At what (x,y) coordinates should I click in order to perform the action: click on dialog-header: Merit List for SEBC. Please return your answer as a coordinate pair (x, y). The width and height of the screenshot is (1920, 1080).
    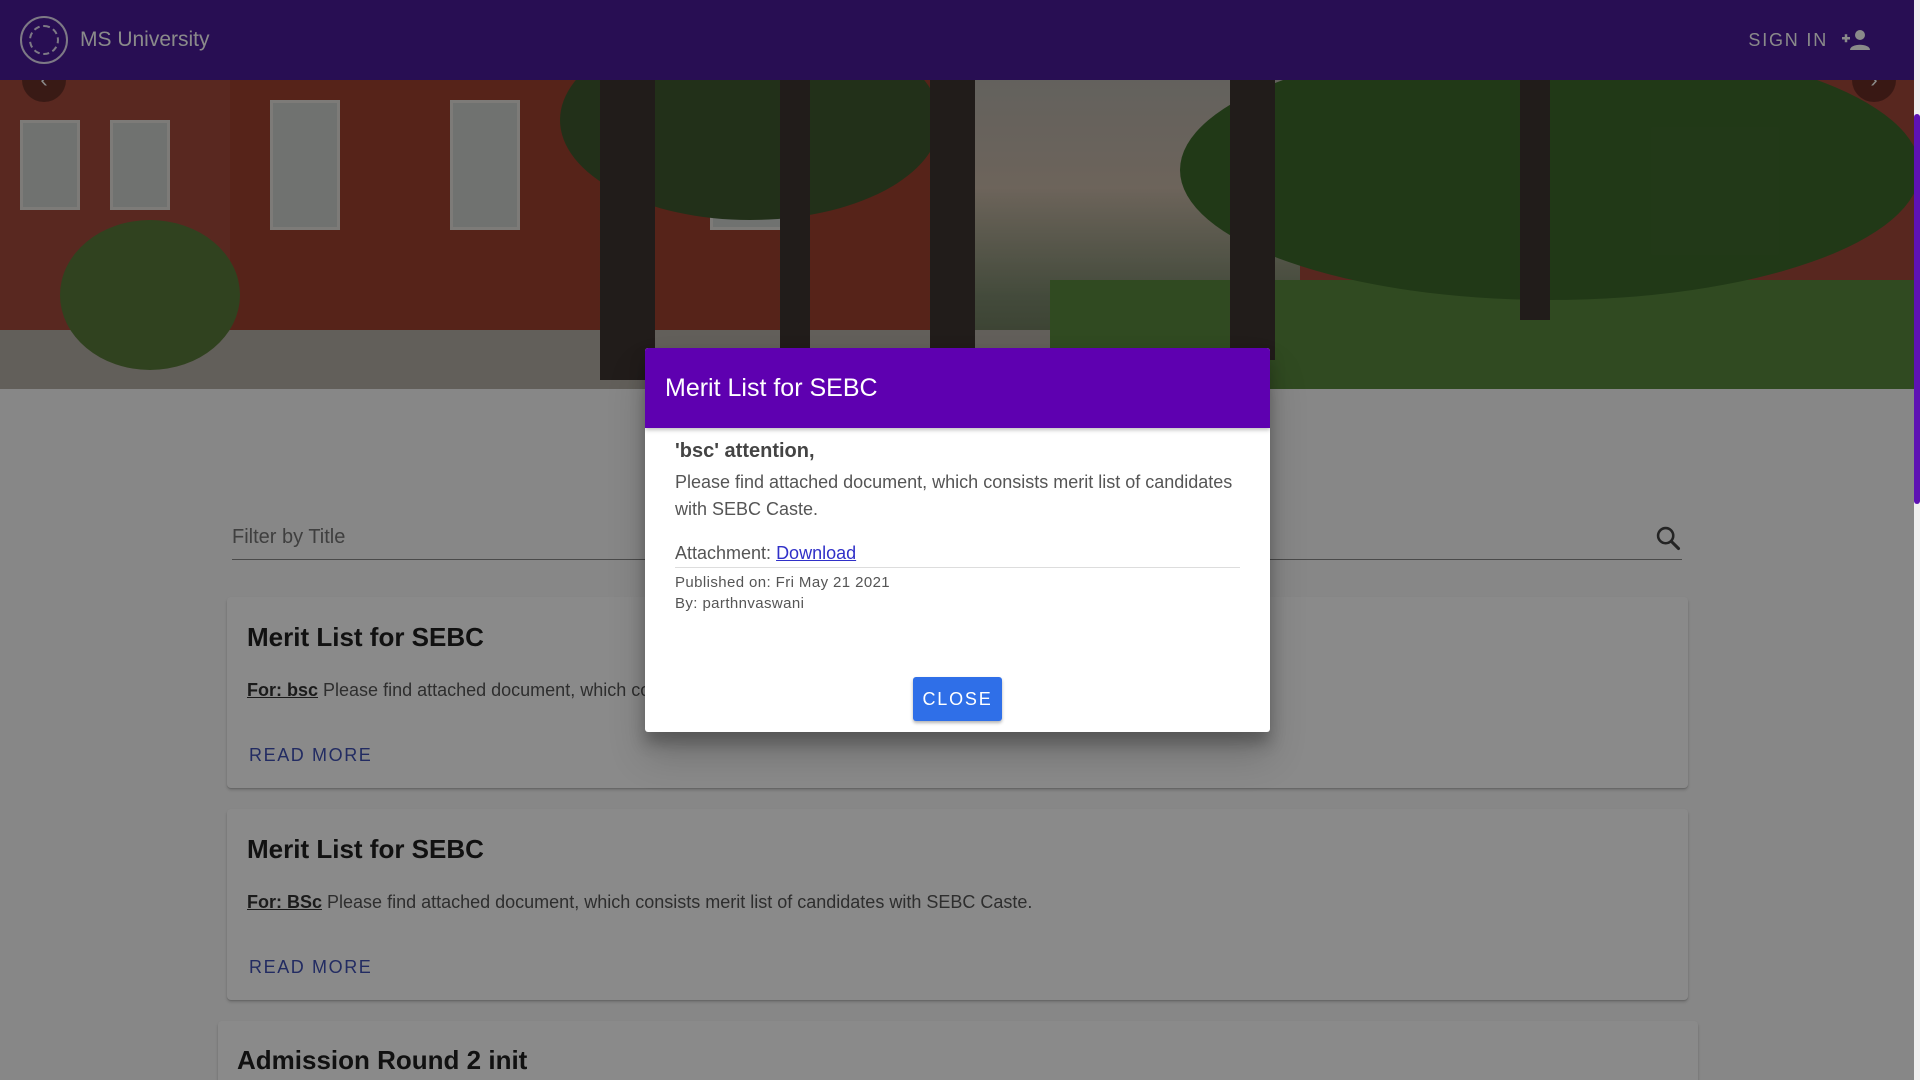
    Looking at the image, I should click on (957, 388).